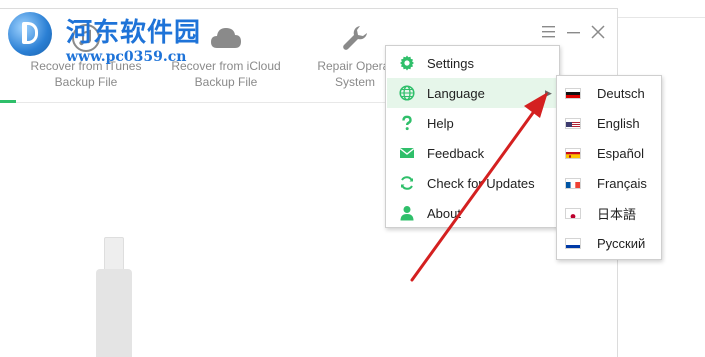 The width and height of the screenshot is (705, 357). I want to click on lightning-cable-illustration, so click(114, 297).